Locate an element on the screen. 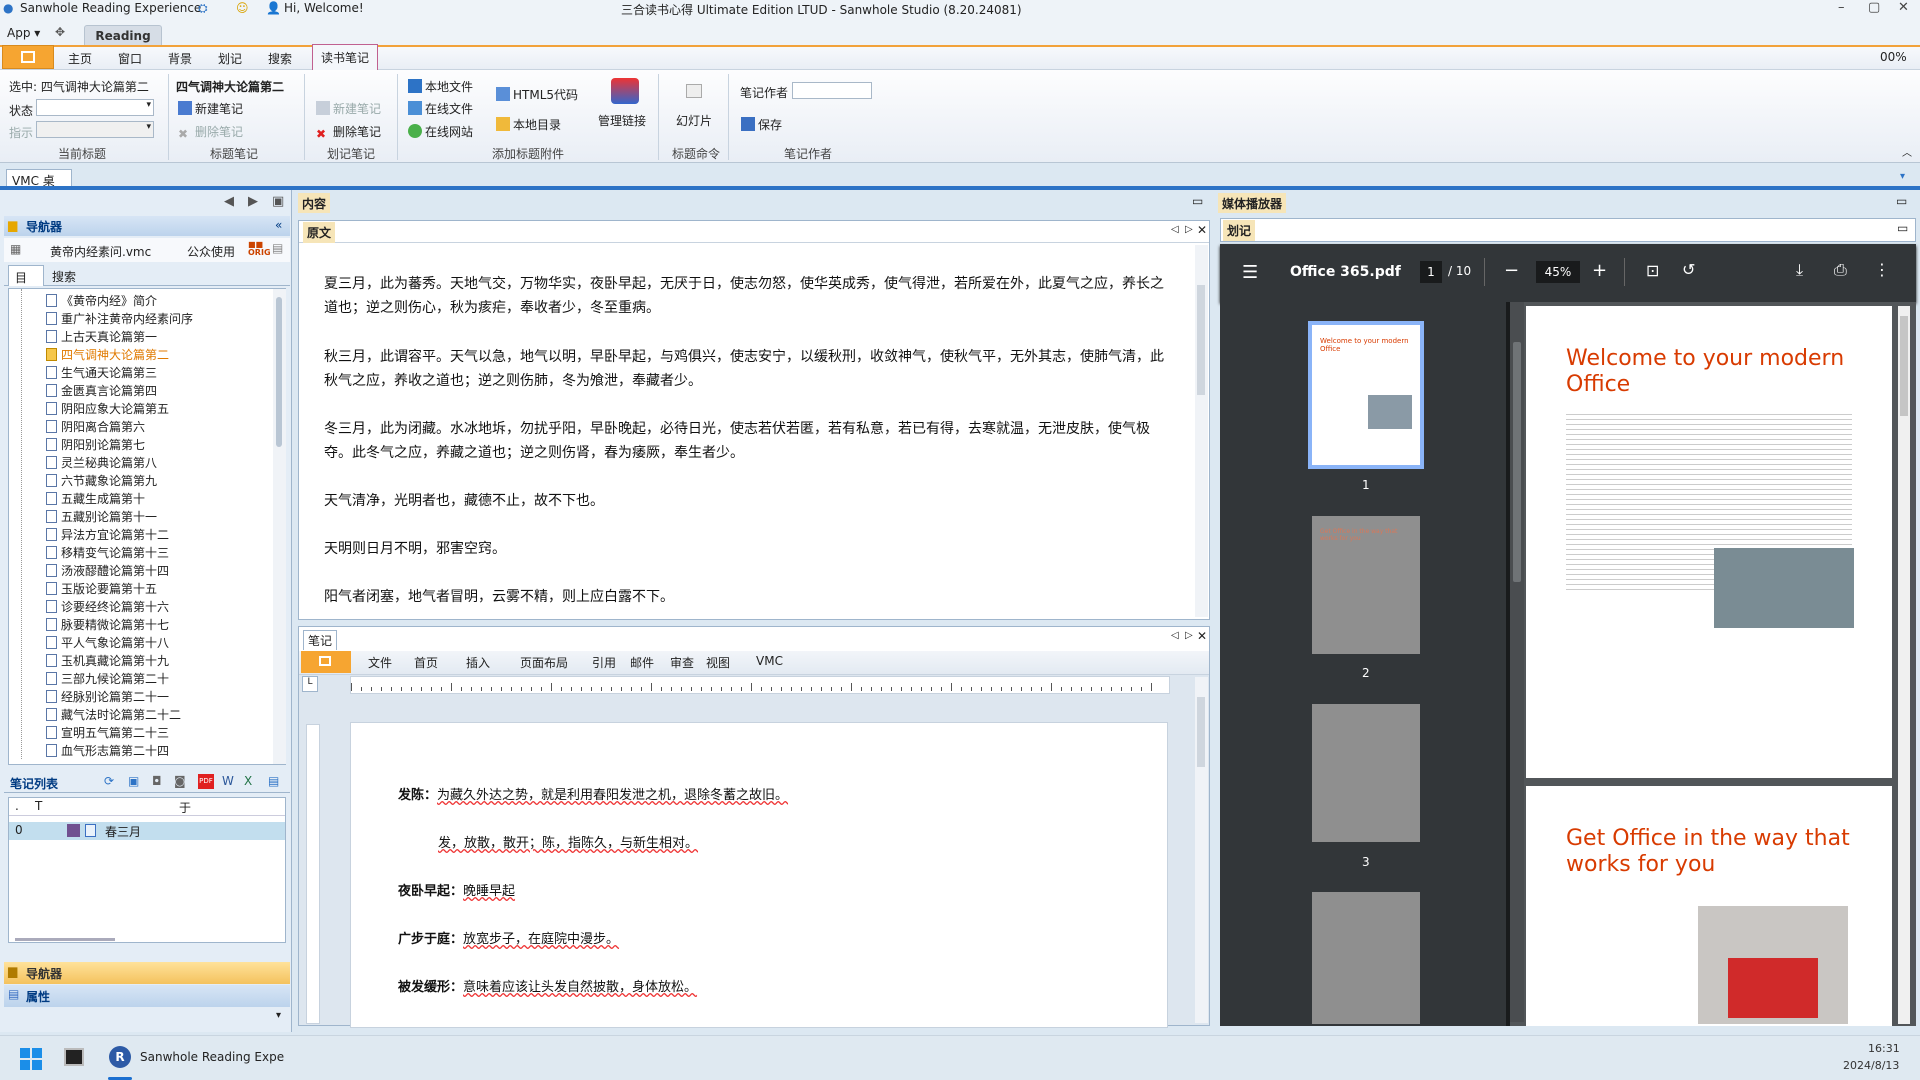 This screenshot has width=1920, height=1080. status-select: ▾ is located at coordinates (95, 107).